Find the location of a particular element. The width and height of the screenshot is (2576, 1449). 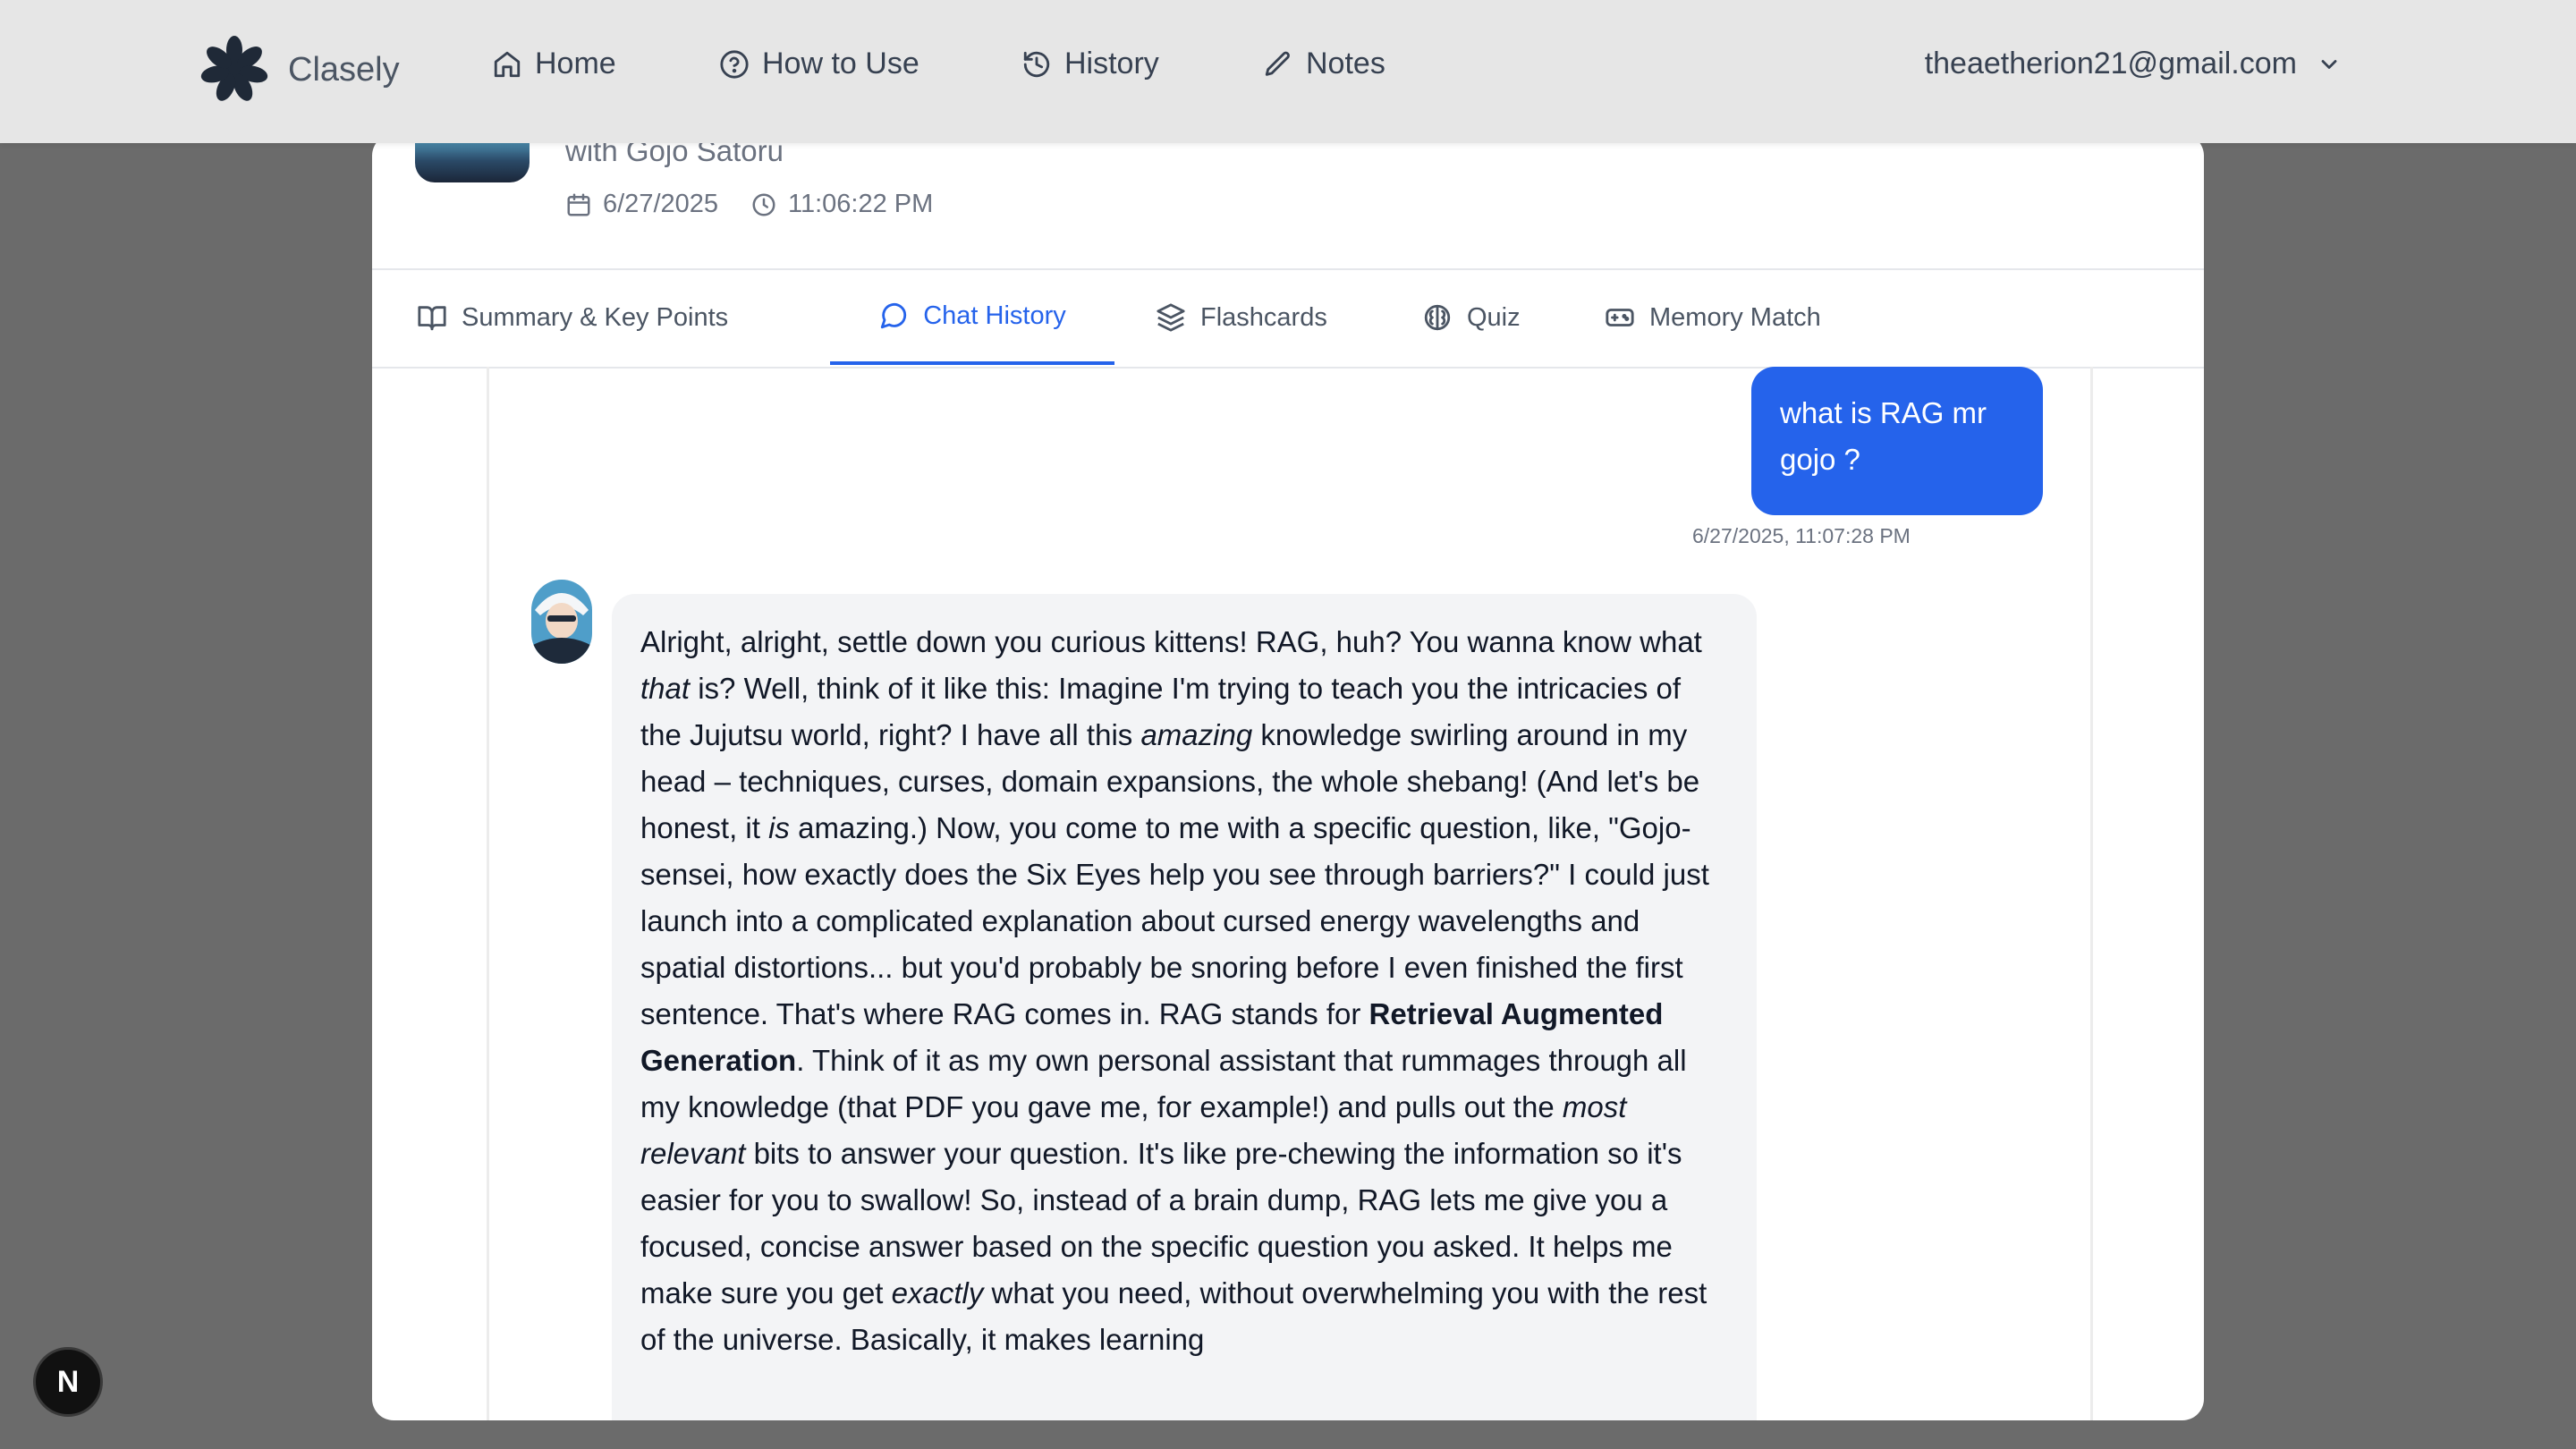

brain-icon is located at coordinates (1437, 317).